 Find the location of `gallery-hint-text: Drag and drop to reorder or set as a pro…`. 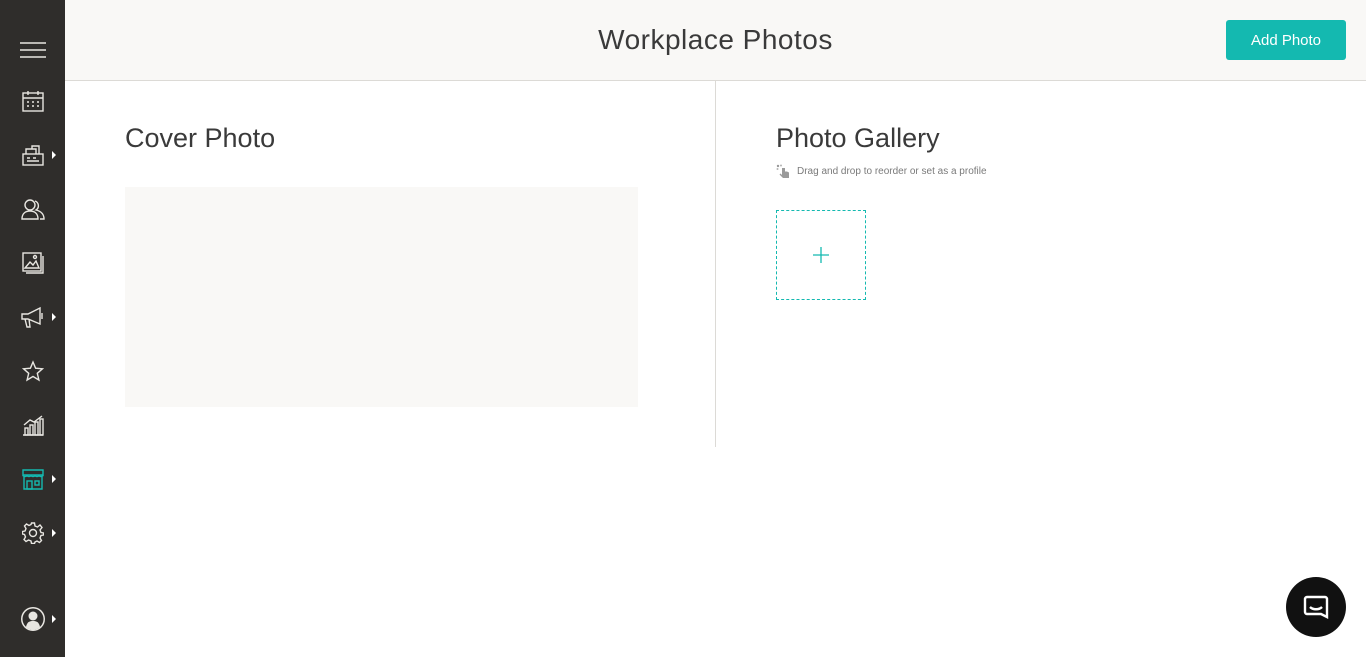

gallery-hint-text: Drag and drop to reorder or set as a pro… is located at coordinates (892, 171).